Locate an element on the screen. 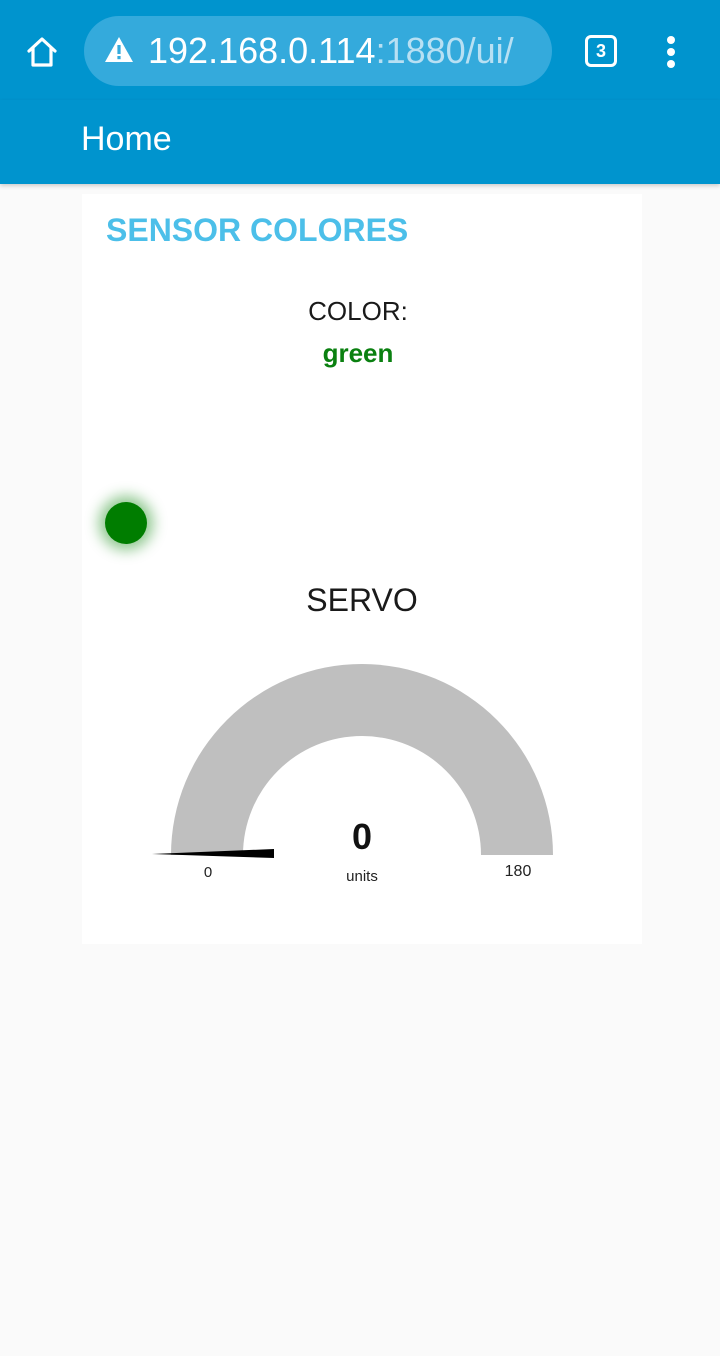 The width and height of the screenshot is (720, 1356). url-host: 192.168.0.114 is located at coordinates (262, 50).